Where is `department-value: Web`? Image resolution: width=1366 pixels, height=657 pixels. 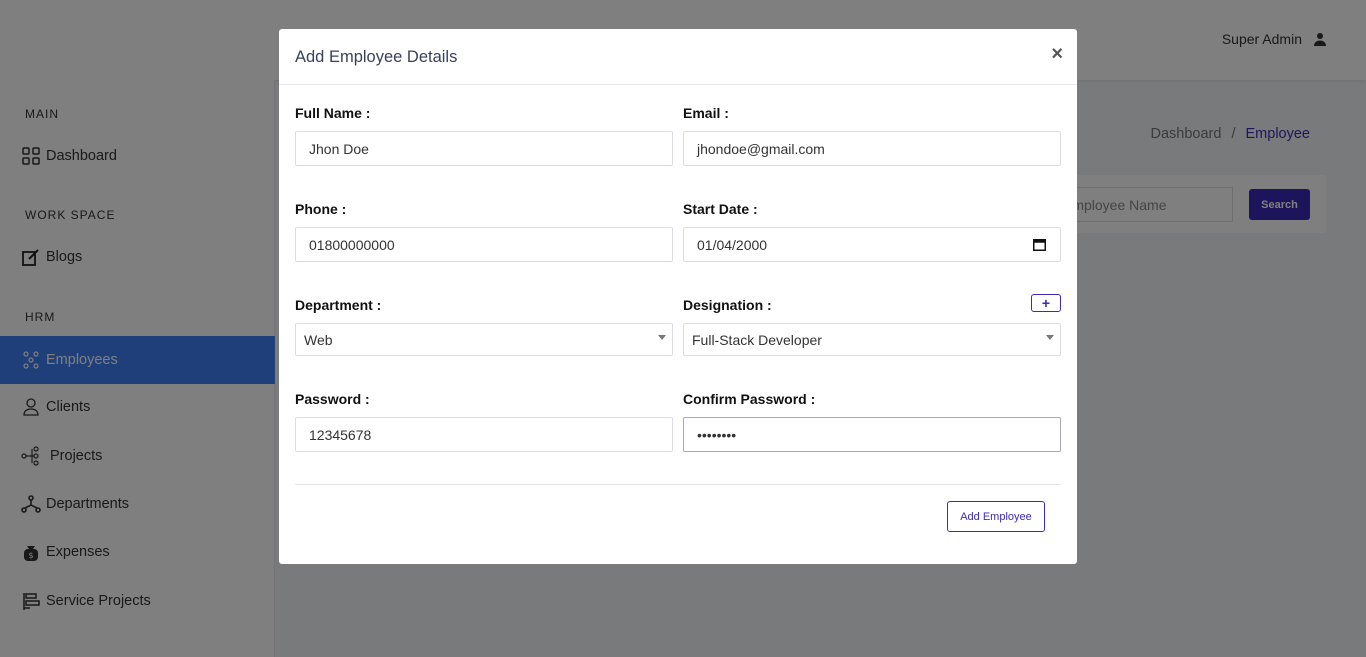 department-value: Web is located at coordinates (318, 339).